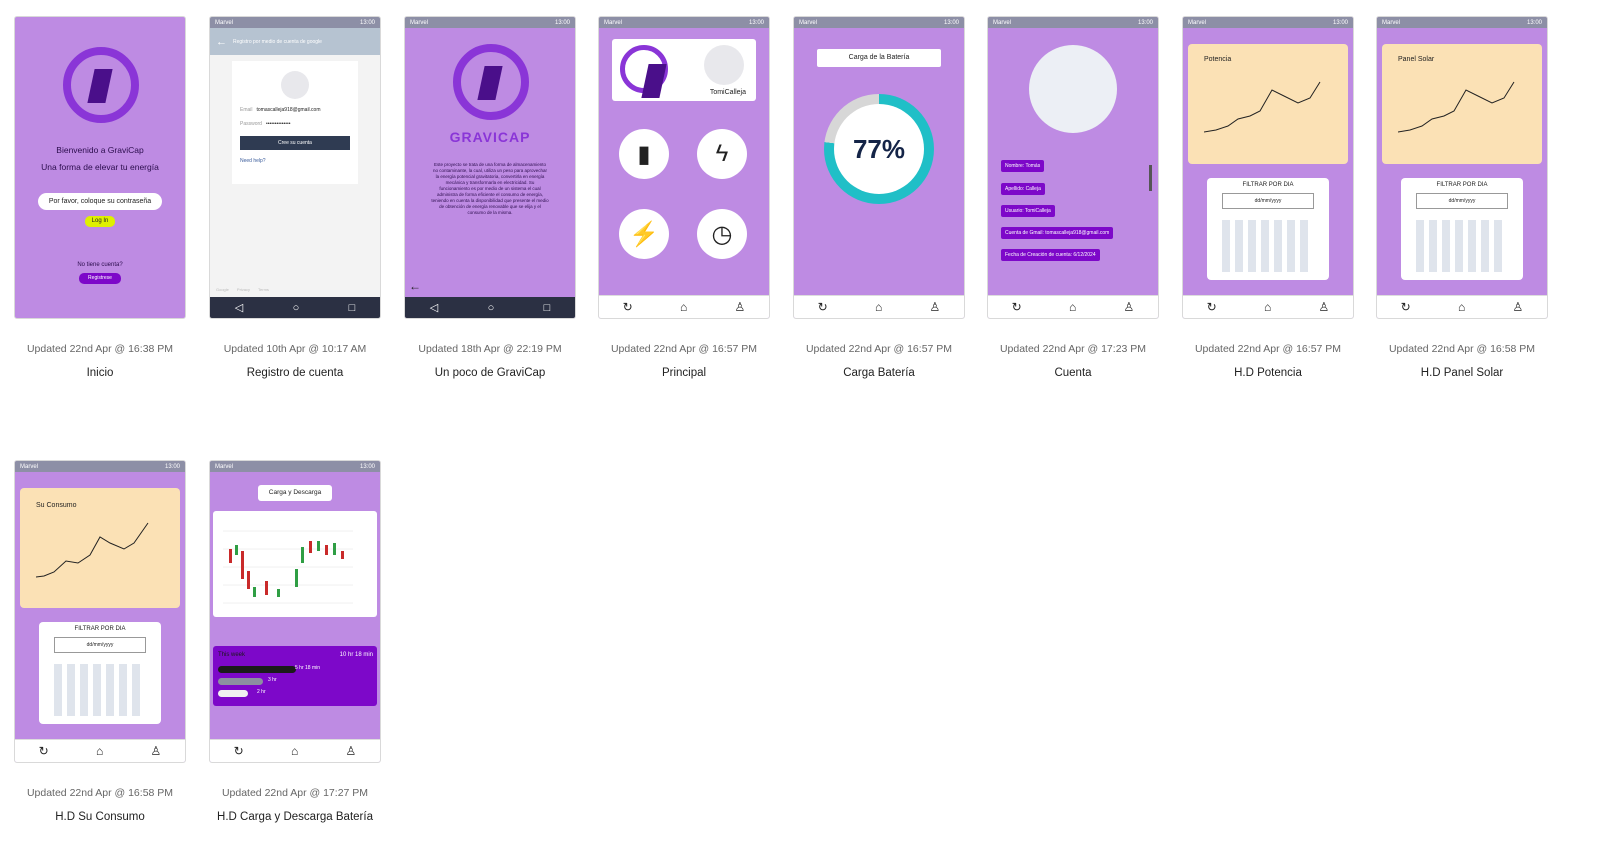 This screenshot has width=1599, height=852. I want to click on power-icon: ⚡, so click(644, 234).